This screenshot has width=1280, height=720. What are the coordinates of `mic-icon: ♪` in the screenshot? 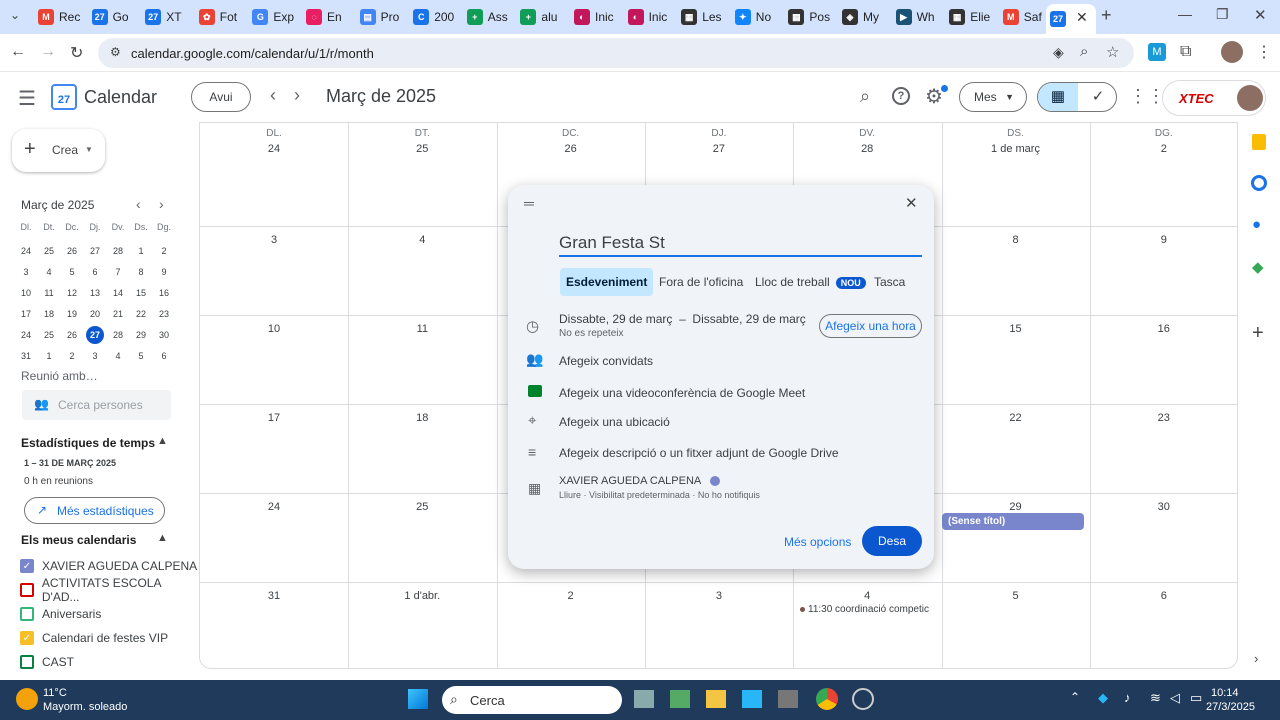 It's located at (1127, 697).